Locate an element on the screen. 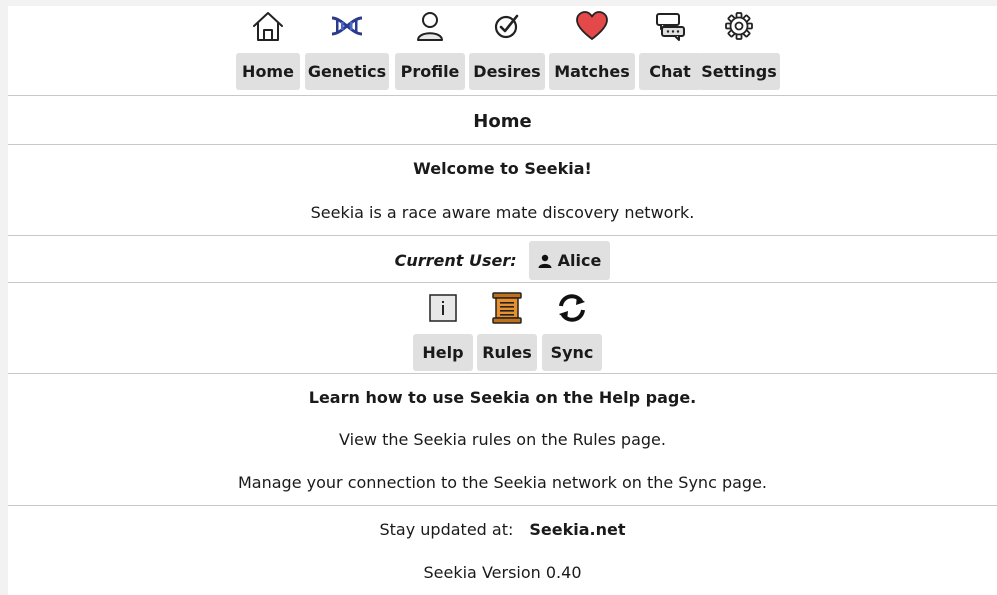  info-icon is located at coordinates (443, 308).